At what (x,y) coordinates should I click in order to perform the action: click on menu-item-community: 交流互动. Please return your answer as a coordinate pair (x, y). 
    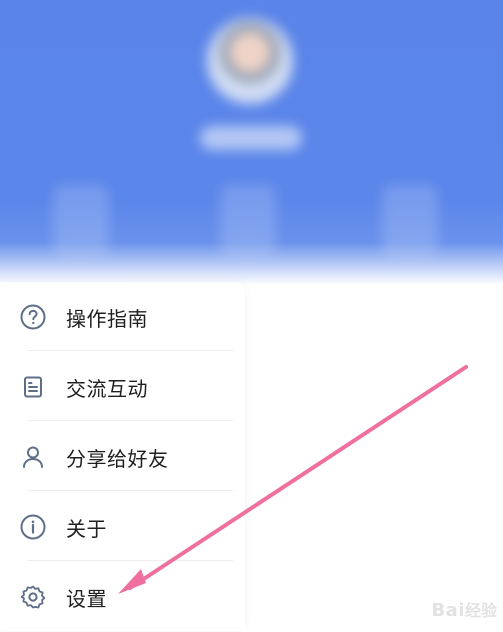
    Looking at the image, I should click on (122, 387).